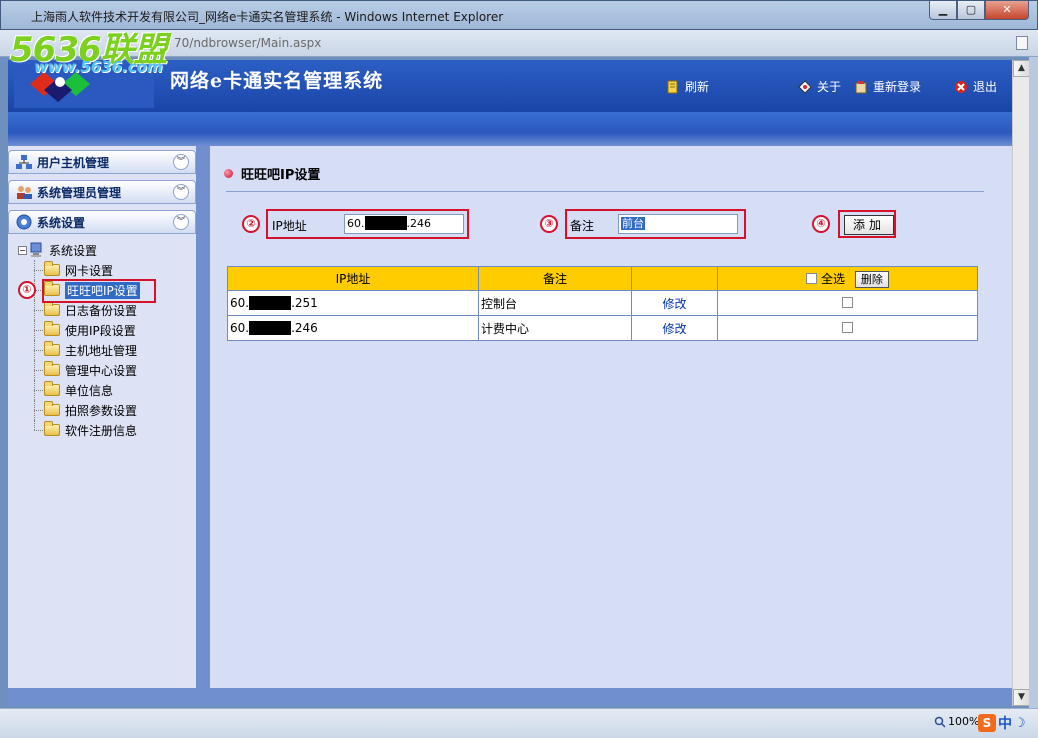 Image resolution: width=1038 pixels, height=738 pixels. I want to click on tree-item-log-backup: 日志备份设置, so click(79, 310).